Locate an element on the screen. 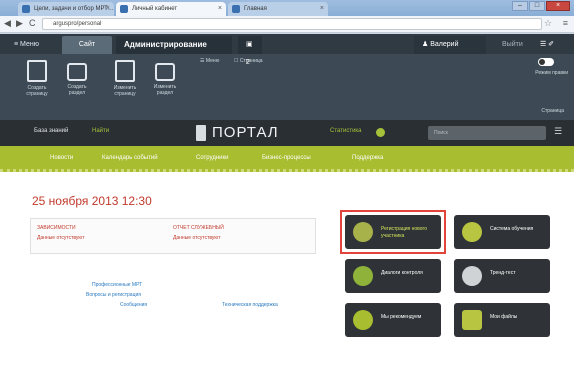 This screenshot has height=367, width=574. maximize-button: □ is located at coordinates (537, 6).